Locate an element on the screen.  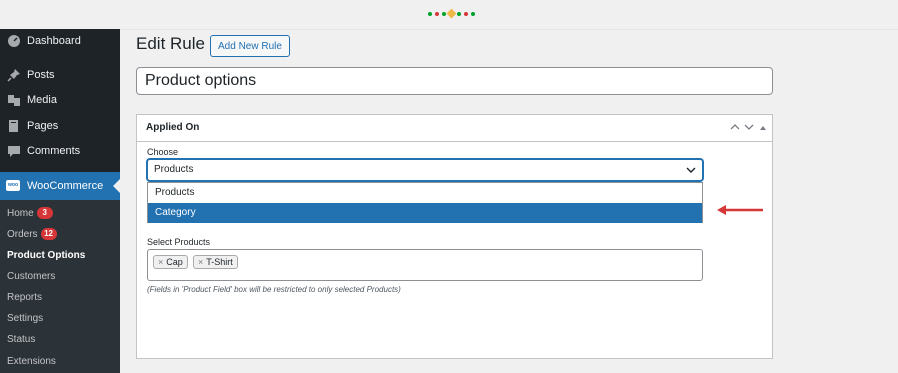
pin-icon is located at coordinates (13, 75).